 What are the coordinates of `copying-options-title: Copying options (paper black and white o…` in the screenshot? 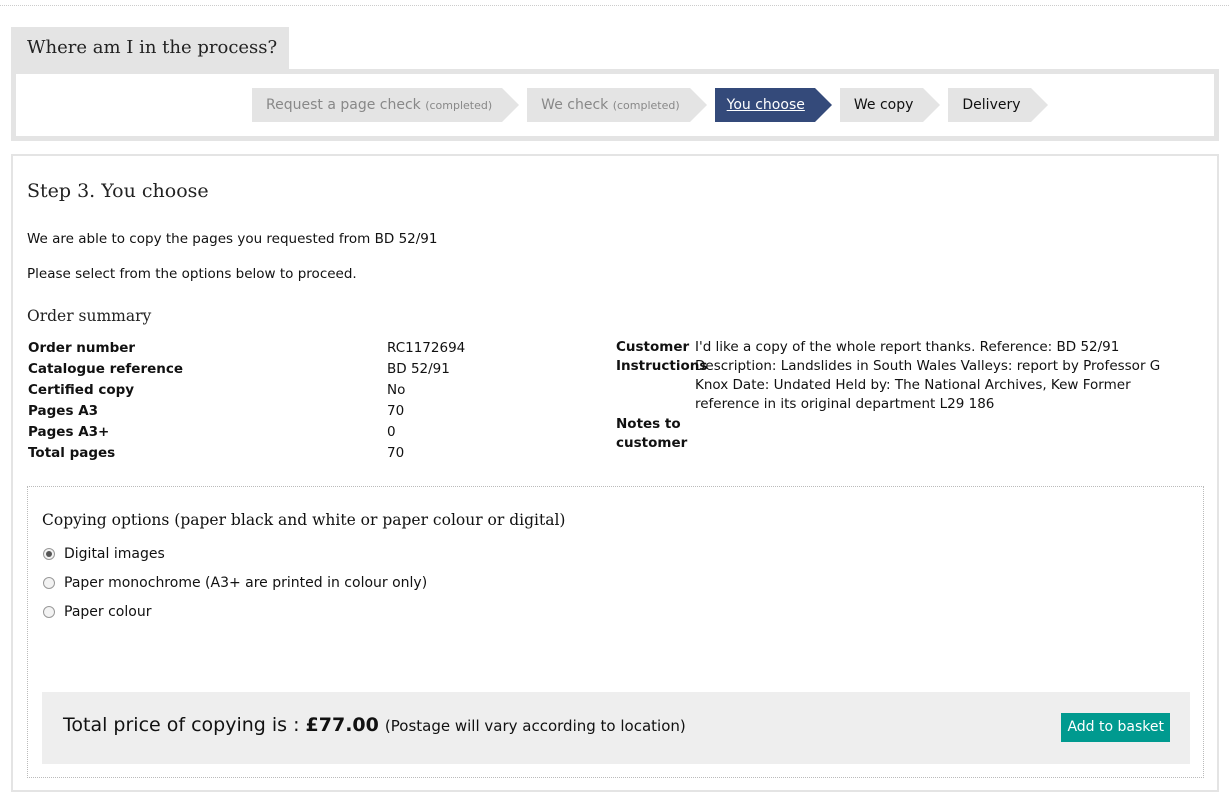 It's located at (304, 520).